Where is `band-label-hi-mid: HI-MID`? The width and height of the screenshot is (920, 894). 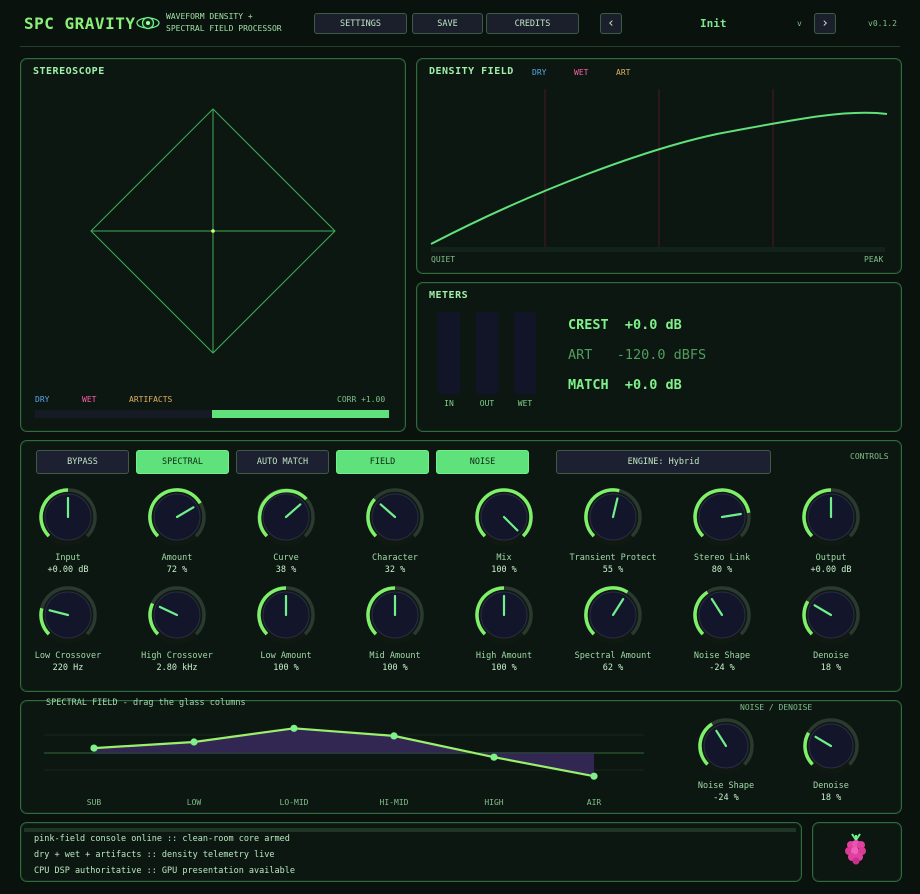 band-label-hi-mid: HI-MID is located at coordinates (394, 802).